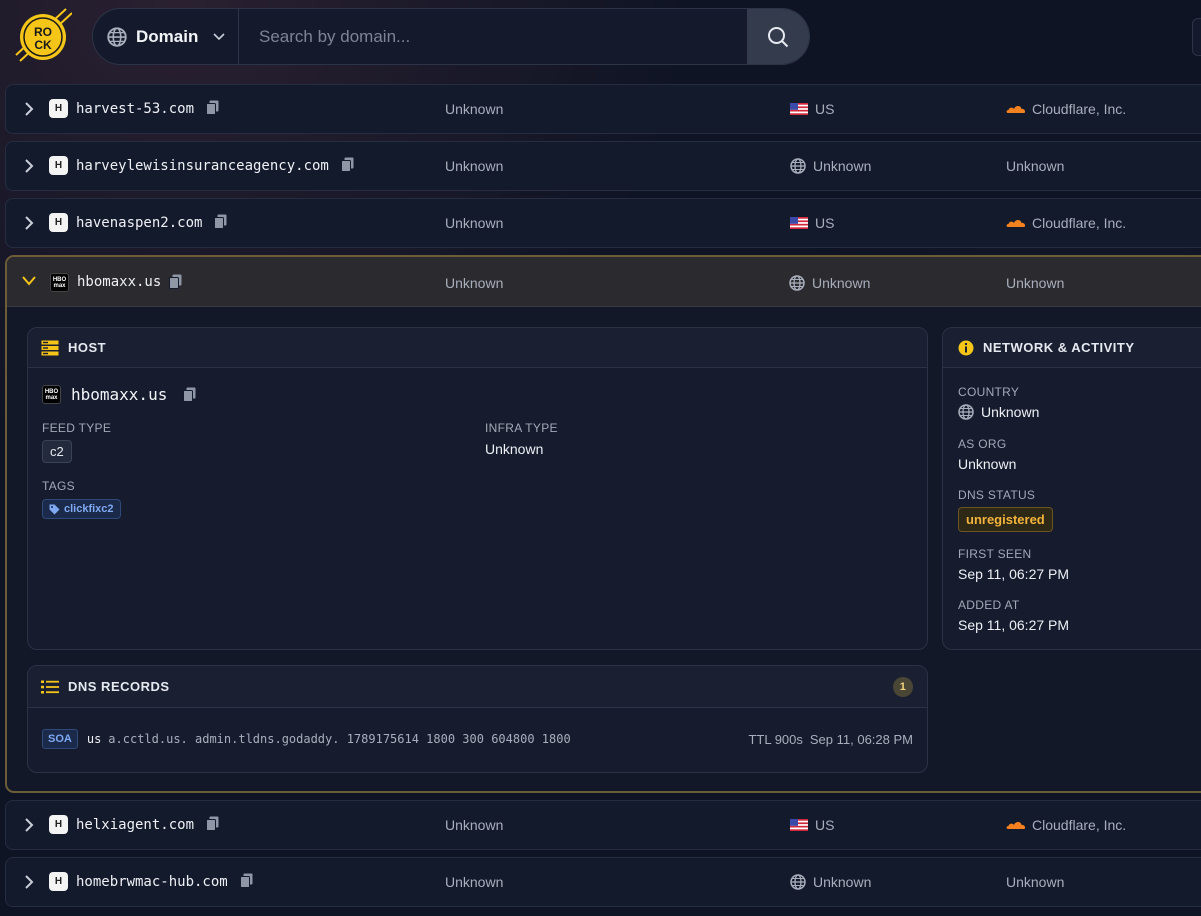 The height and width of the screenshot is (916, 1201). What do you see at coordinates (94, 739) in the screenshot?
I see `dns-record-name: us` at bounding box center [94, 739].